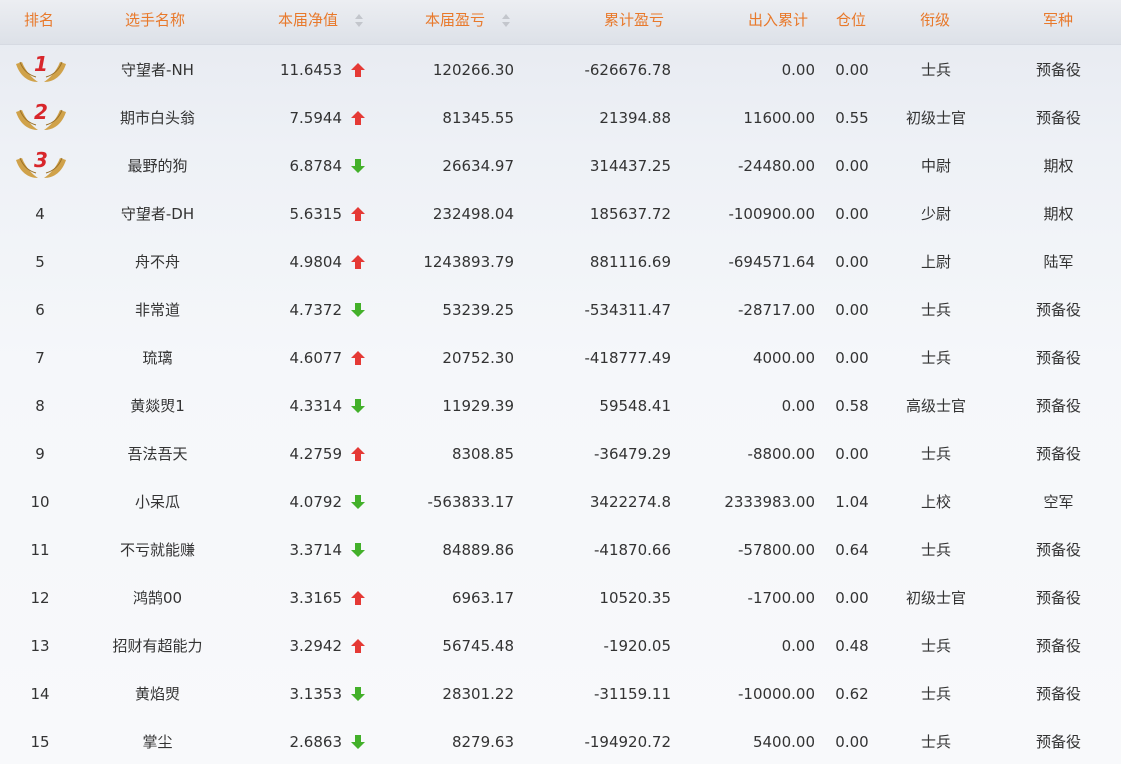 This screenshot has width=1121, height=764. Describe the element at coordinates (852, 550) in the screenshot. I see `position-value: 0.64` at that location.